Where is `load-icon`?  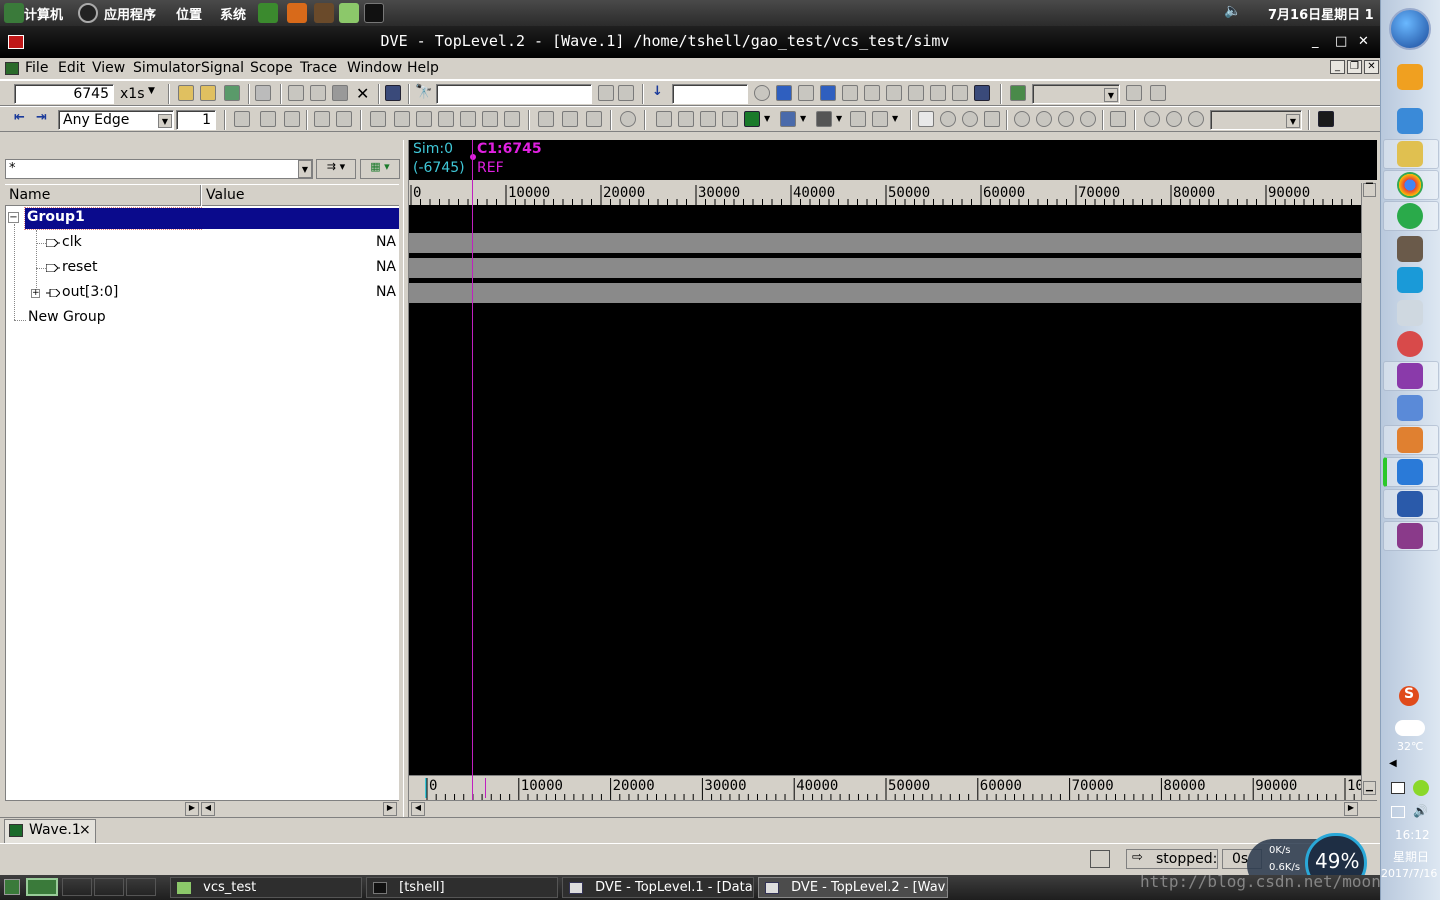
load-icon is located at coordinates (402, 119).